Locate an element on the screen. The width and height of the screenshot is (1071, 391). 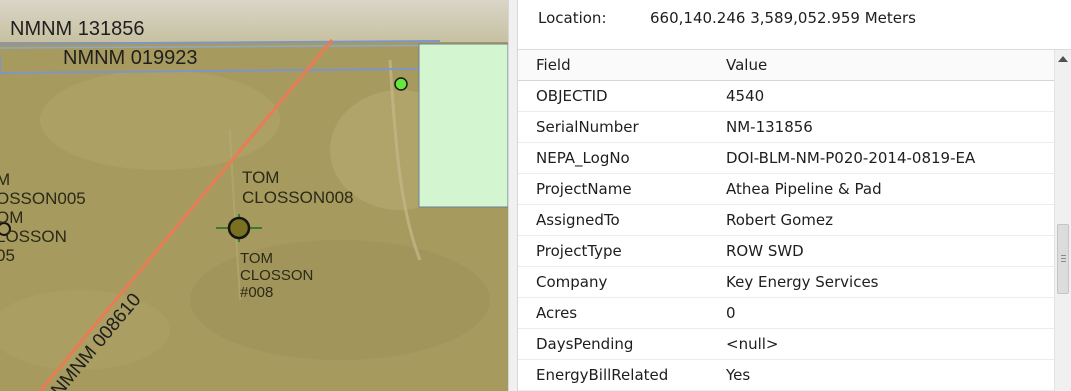
field-value: <null> is located at coordinates (752, 344).